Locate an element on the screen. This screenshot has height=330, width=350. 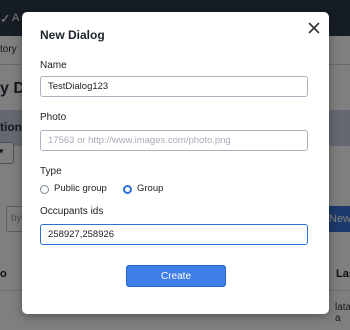
public-group-radio: Public group is located at coordinates (80, 189).